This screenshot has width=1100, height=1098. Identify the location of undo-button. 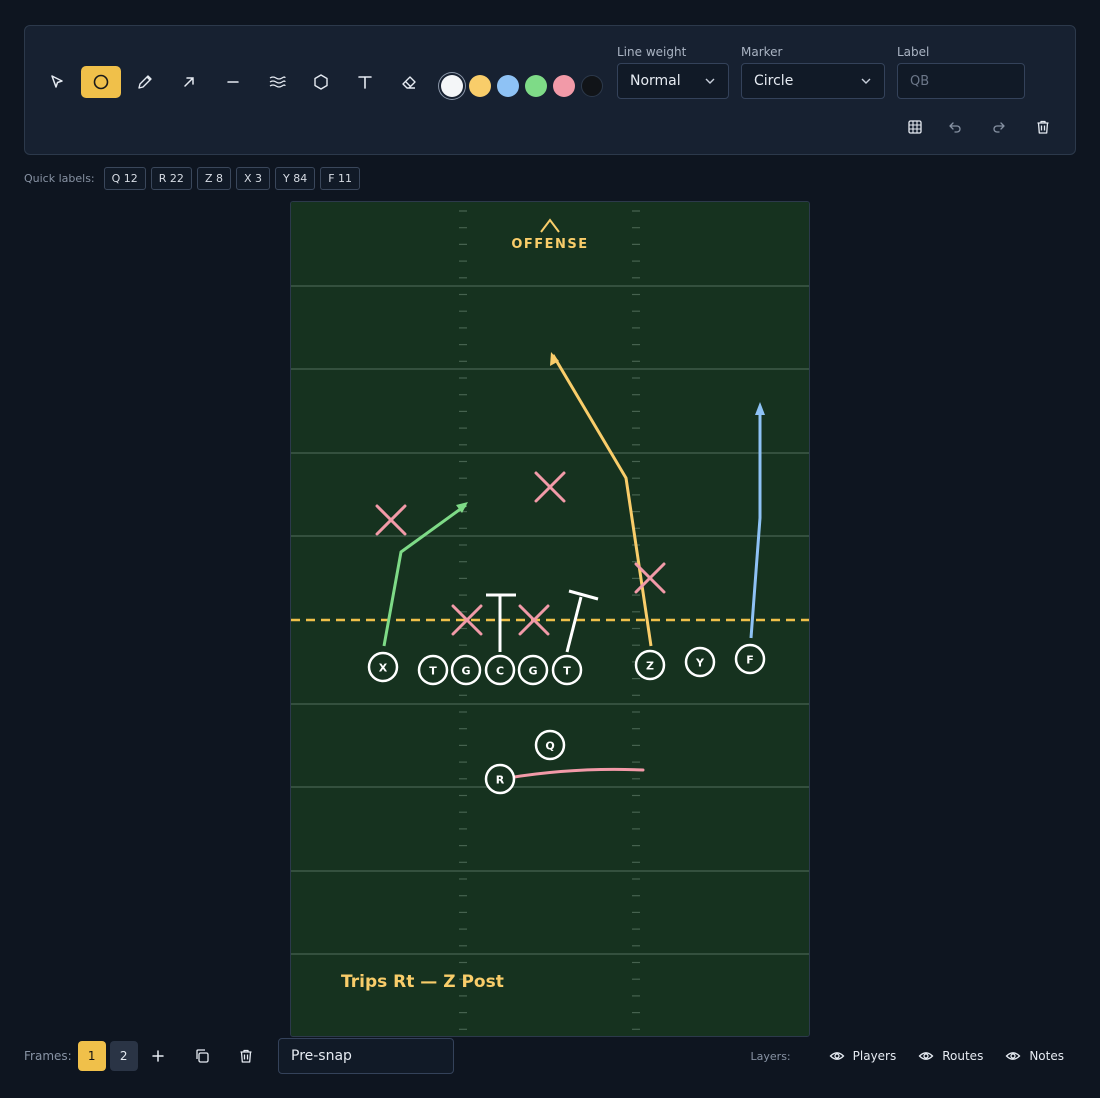
(955, 127).